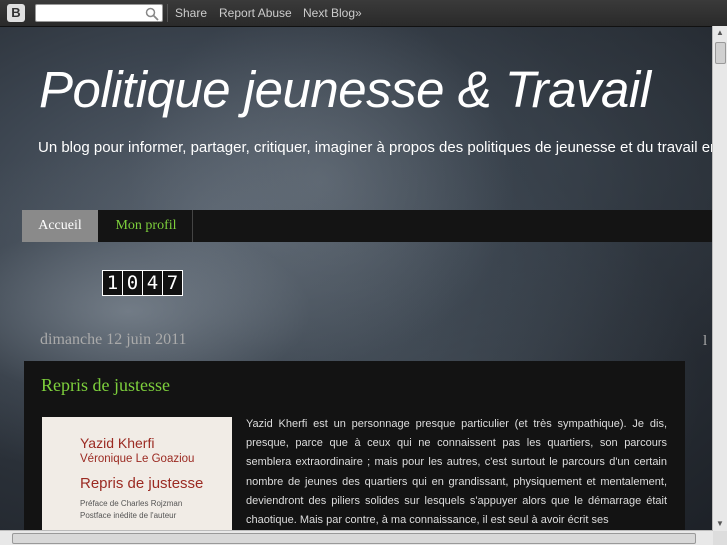 The width and height of the screenshot is (727, 545). I want to click on nav-divider, so click(167, 13).